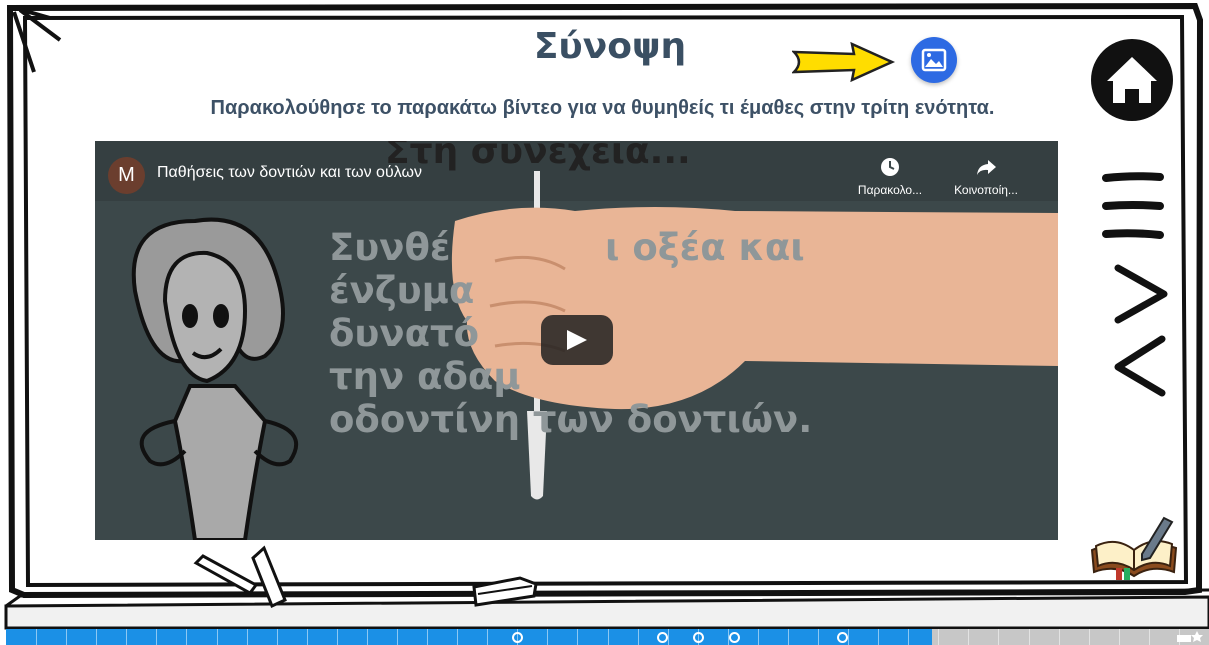 Image resolution: width=1209 pixels, height=645 pixels. I want to click on slide-progress-bar, so click(607, 637).